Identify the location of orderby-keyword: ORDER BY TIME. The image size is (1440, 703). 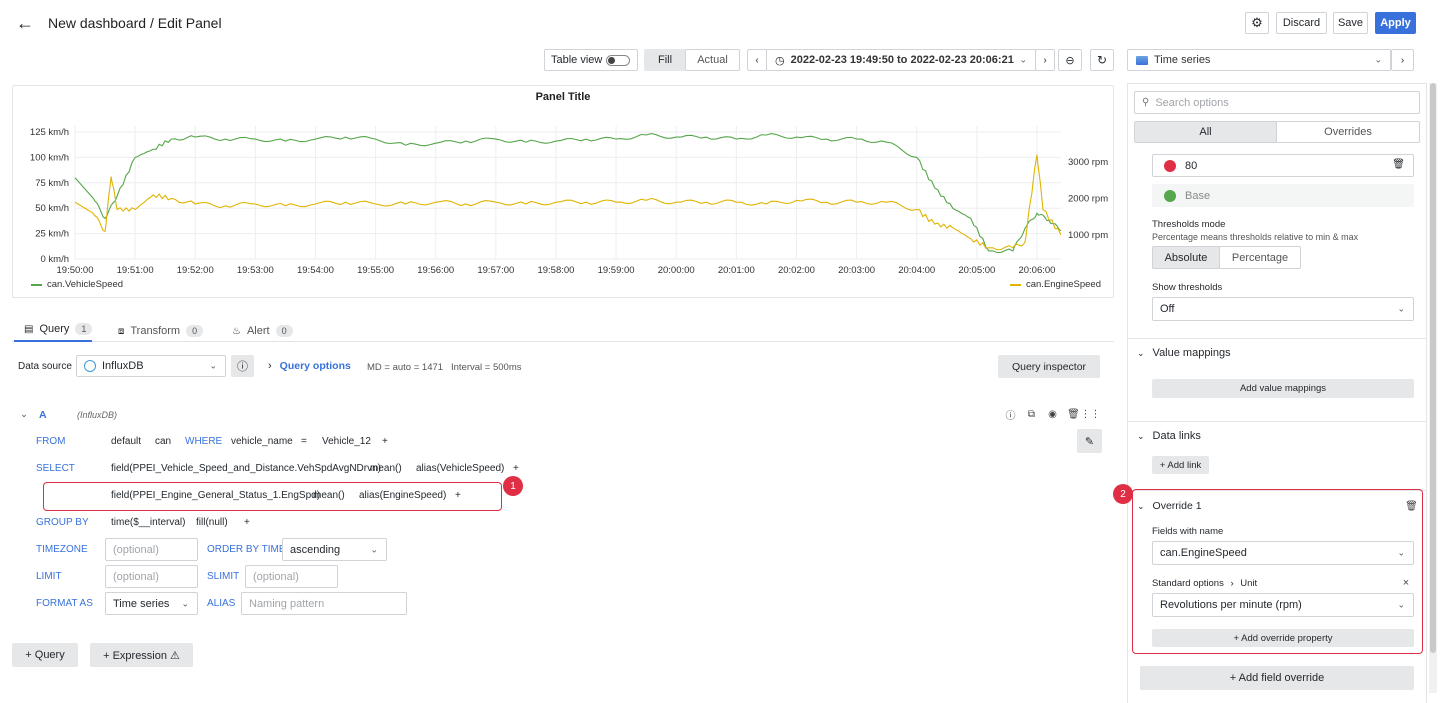
(246, 549).